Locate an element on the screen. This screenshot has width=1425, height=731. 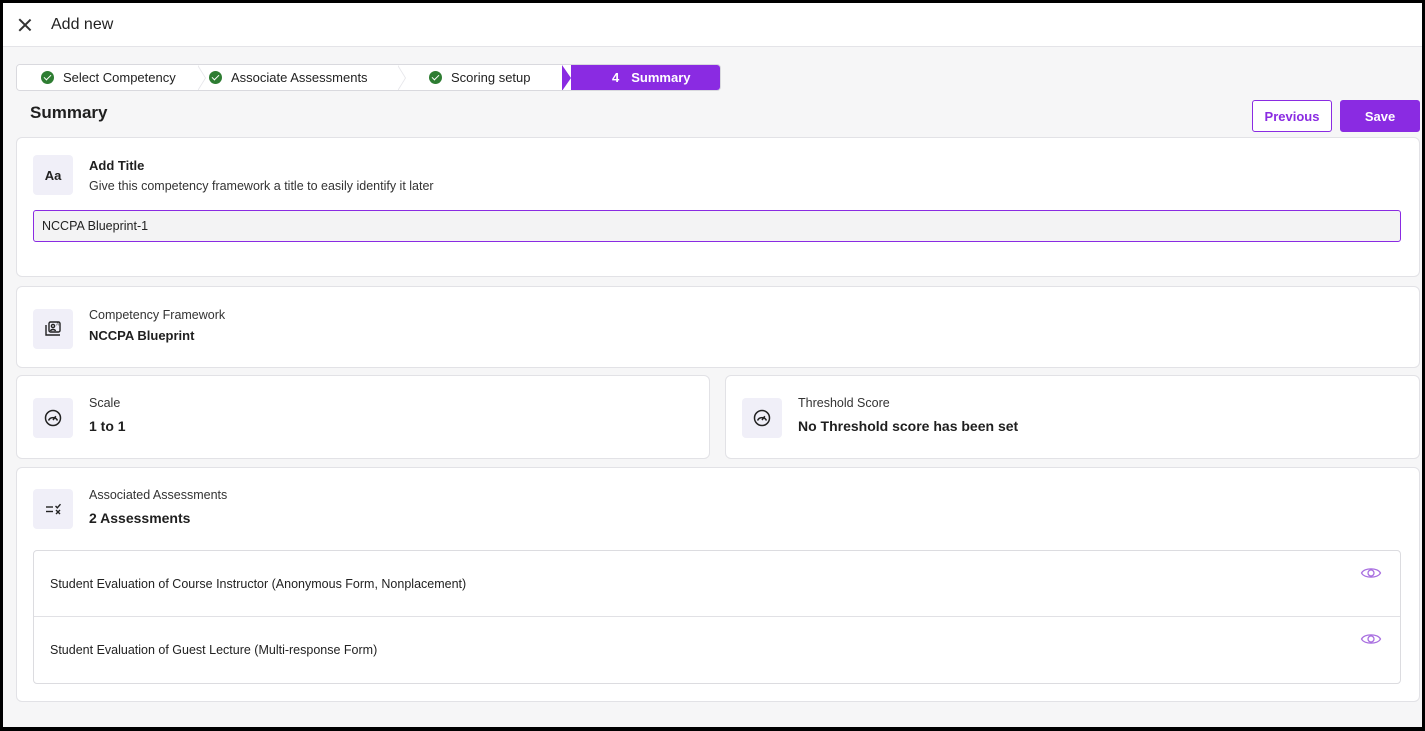
scale-label: Scale is located at coordinates (105, 403).